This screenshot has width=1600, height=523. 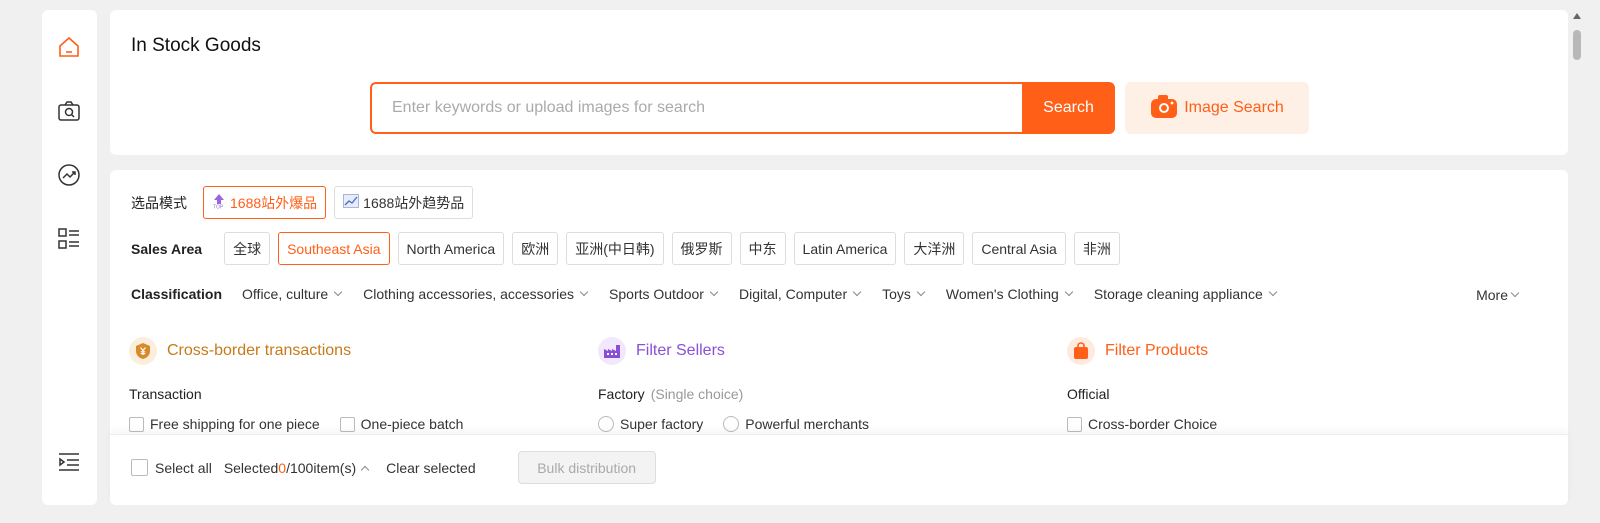 I want to click on category-label: Storage cleaning appliance, so click(x=1178, y=294).